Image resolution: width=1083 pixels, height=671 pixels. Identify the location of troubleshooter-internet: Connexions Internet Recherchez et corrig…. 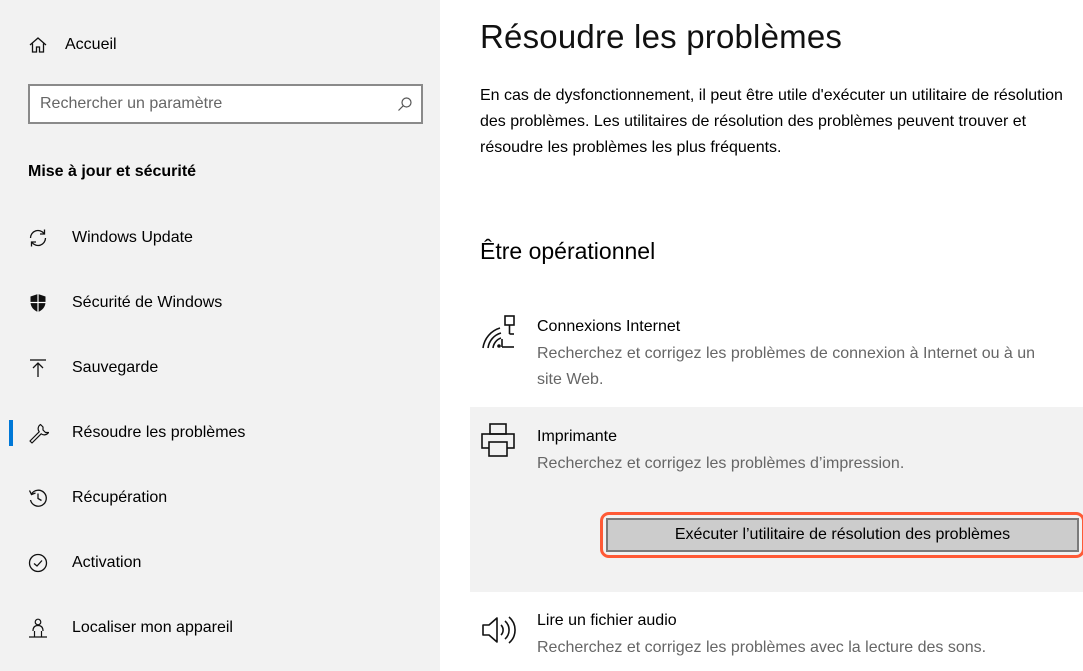
(776, 353).